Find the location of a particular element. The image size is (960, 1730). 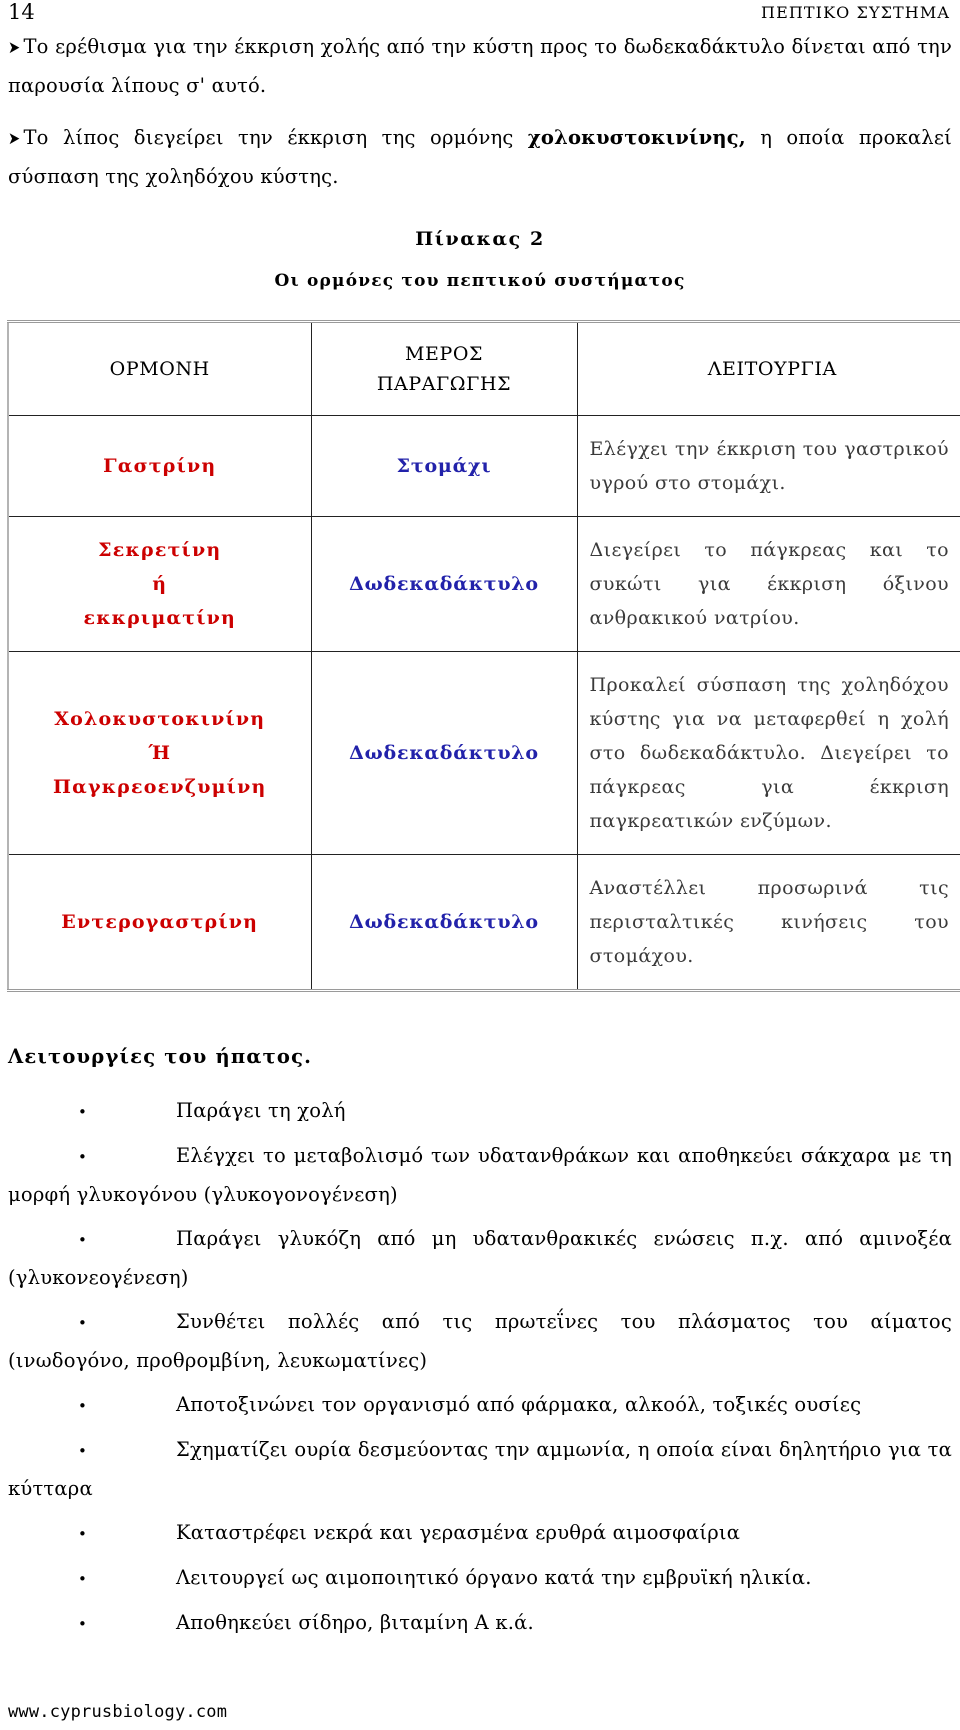

column-header-hormone: ΟΡΜΟΝΗ is located at coordinates (160, 368).